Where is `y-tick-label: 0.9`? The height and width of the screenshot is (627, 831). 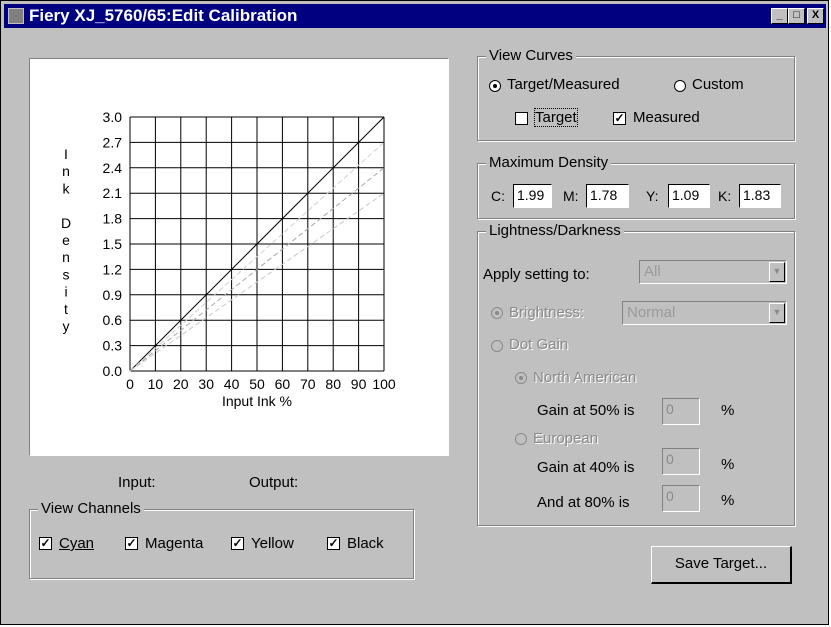 y-tick-label: 0.9 is located at coordinates (113, 295).